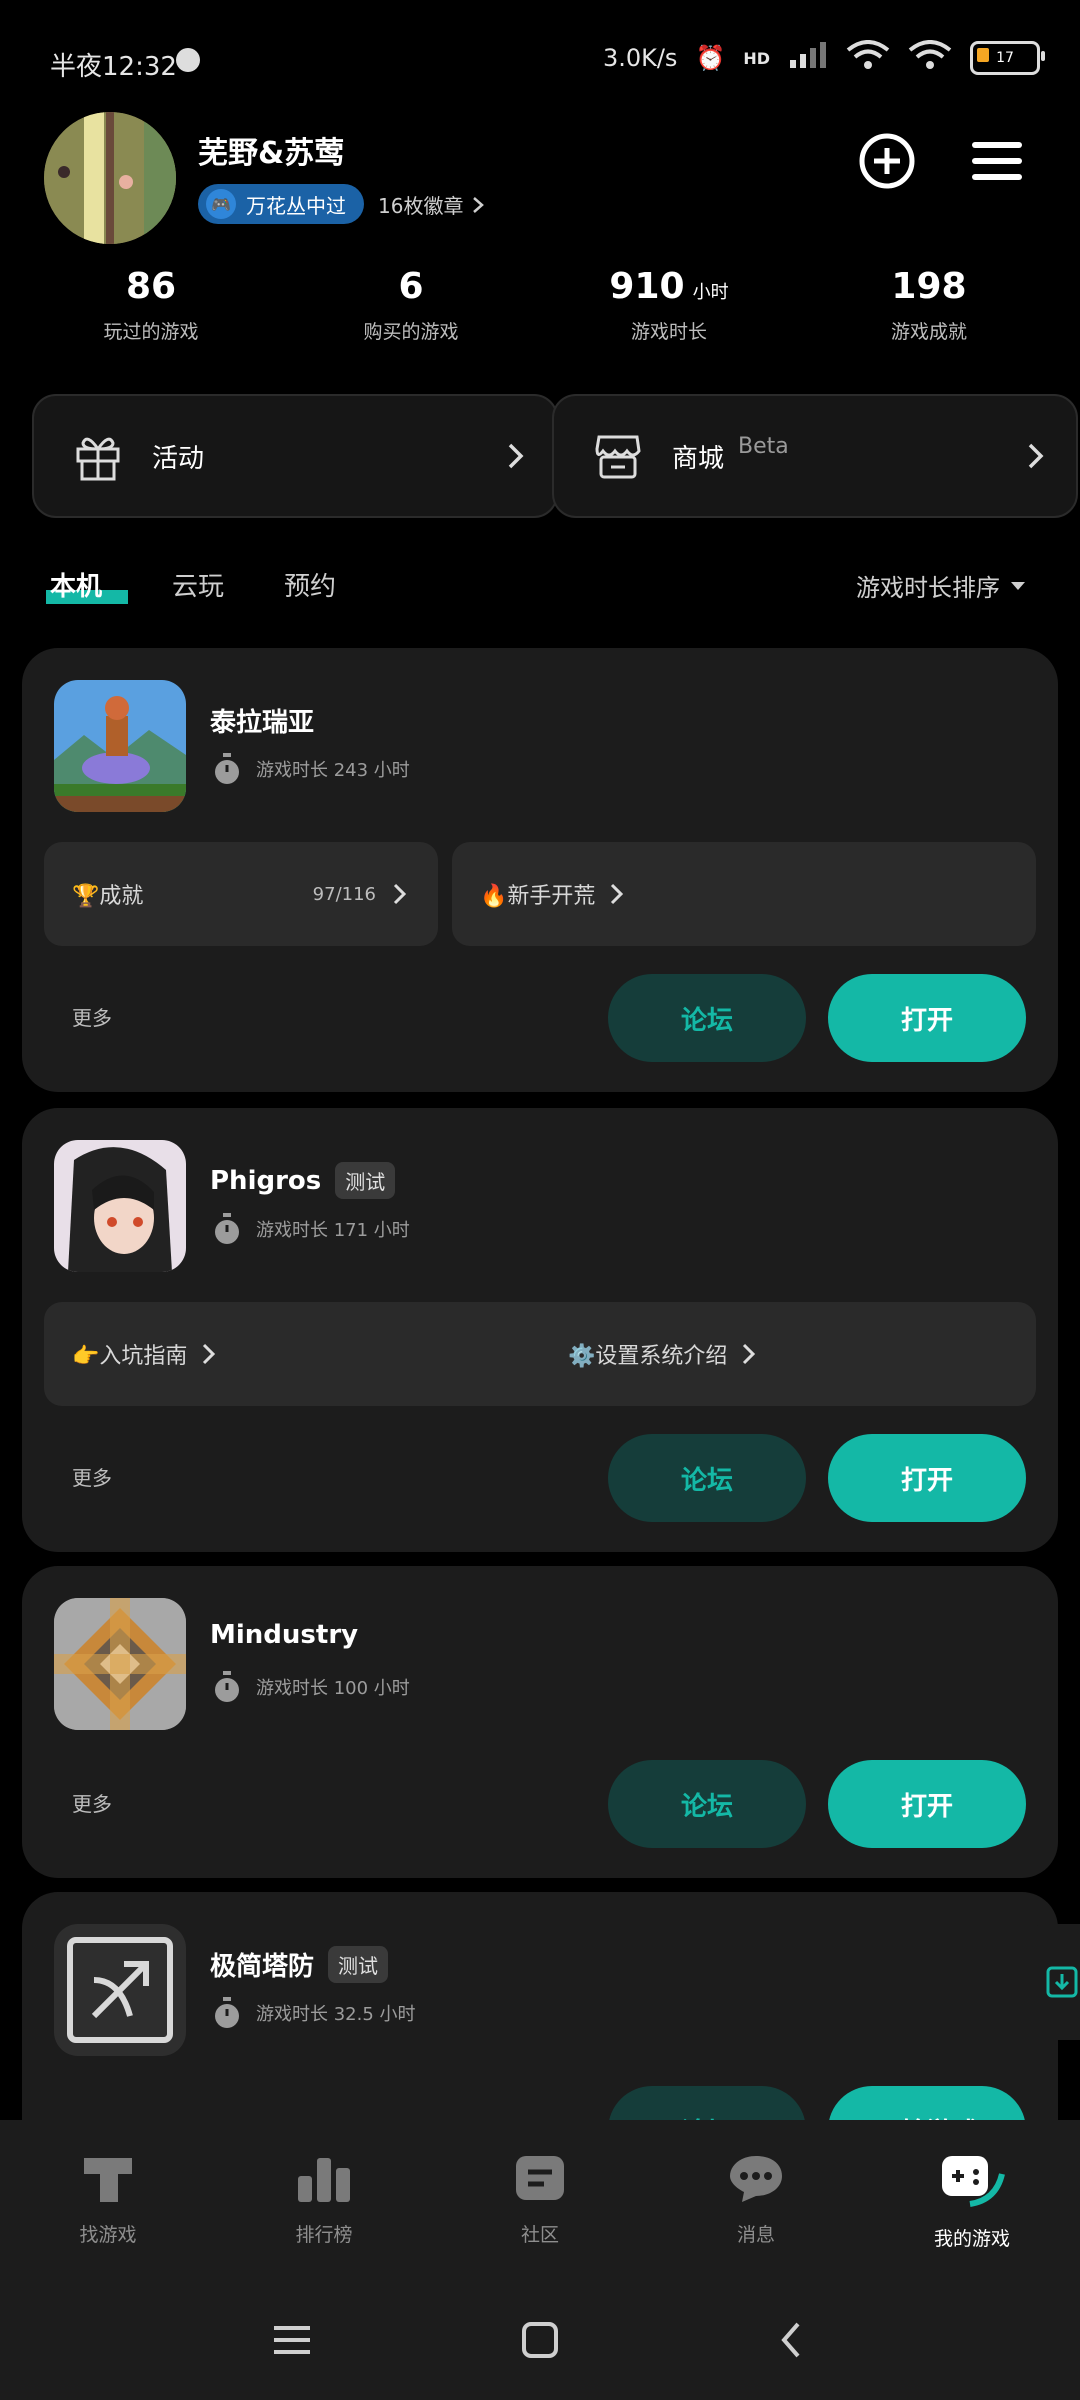 Image resolution: width=1080 pixels, height=2400 pixels. Describe the element at coordinates (310, 584) in the screenshot. I see `tab-reserve: 预约` at that location.